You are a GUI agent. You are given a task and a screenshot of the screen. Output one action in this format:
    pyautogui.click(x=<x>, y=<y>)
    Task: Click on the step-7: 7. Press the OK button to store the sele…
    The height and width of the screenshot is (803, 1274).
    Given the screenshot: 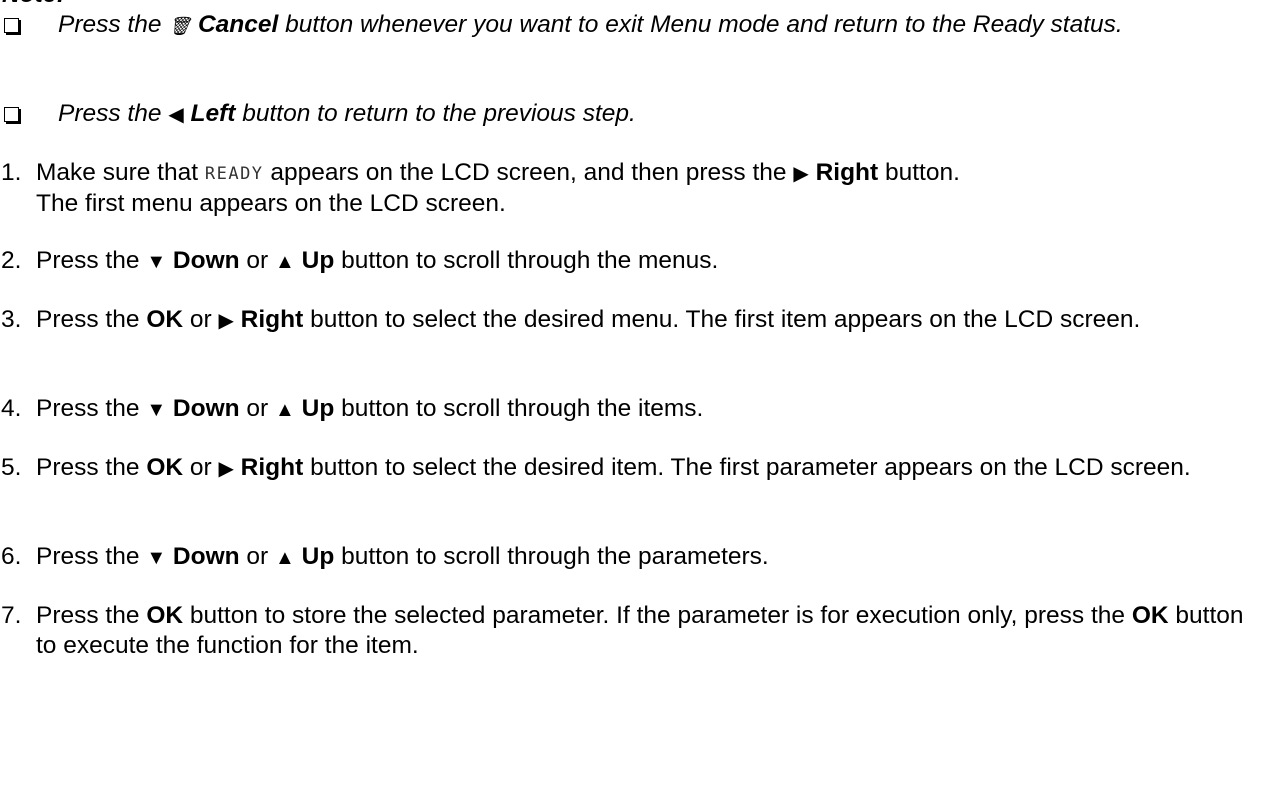 What is the action you would take?
    pyautogui.click(x=635, y=631)
    